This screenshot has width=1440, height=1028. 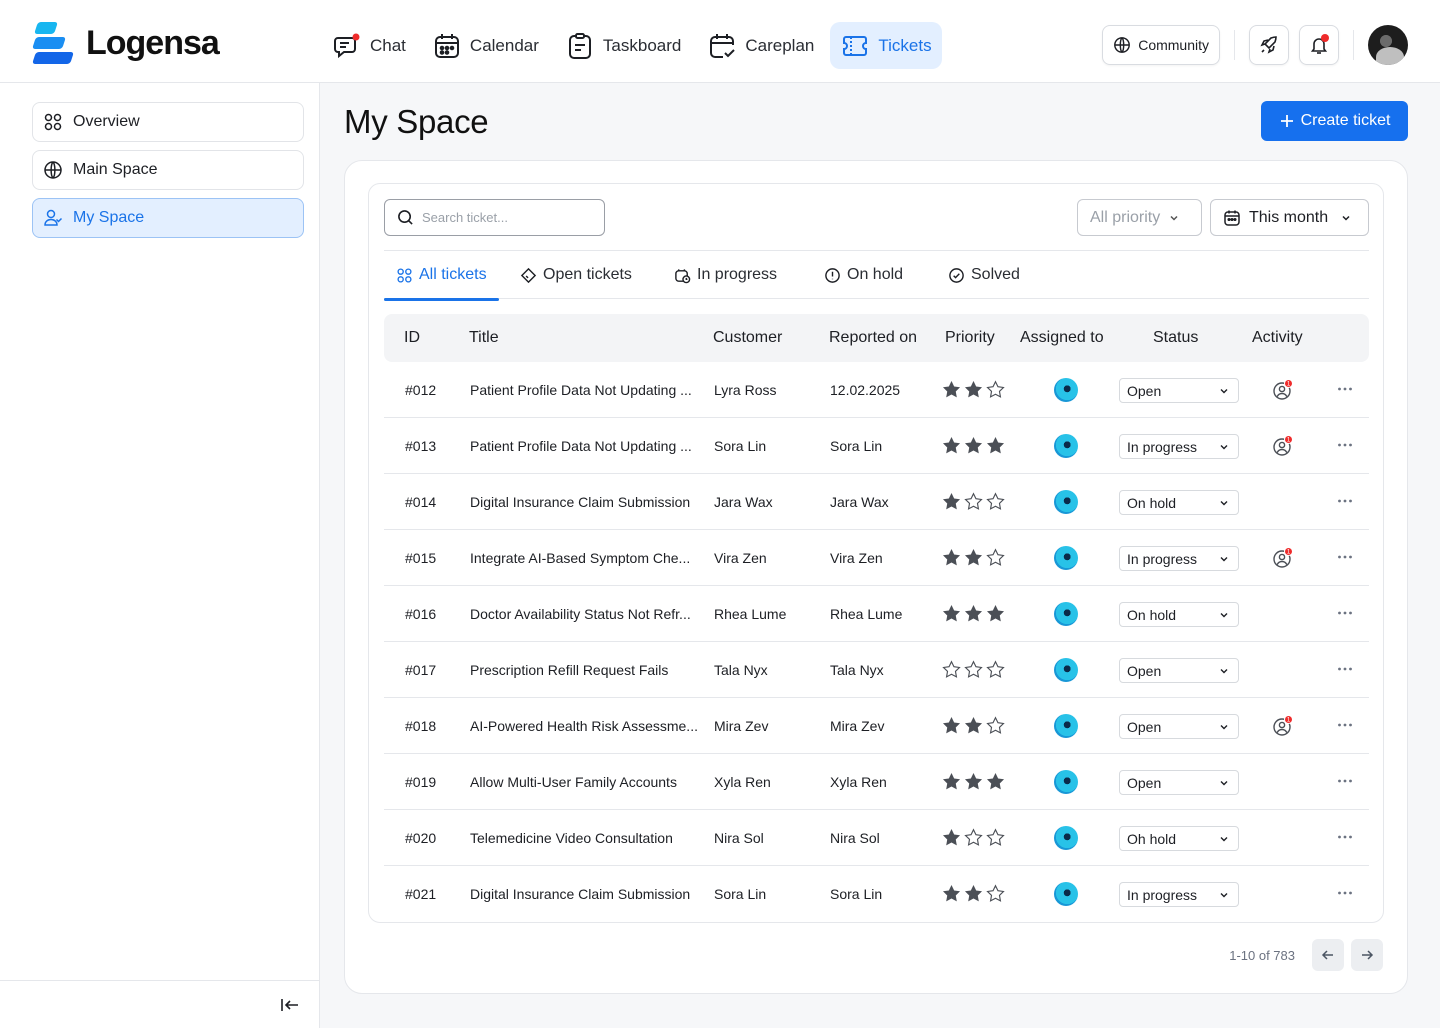 I want to click on user-avatar, so click(x=1388, y=45).